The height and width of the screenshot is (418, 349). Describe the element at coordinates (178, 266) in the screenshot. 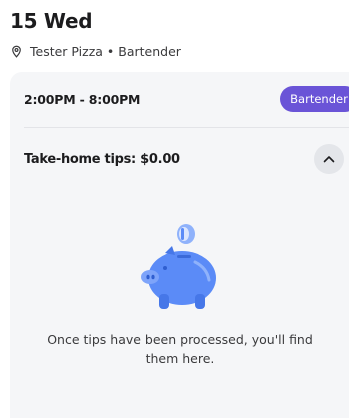

I see `piggy-bank-illustration` at that location.